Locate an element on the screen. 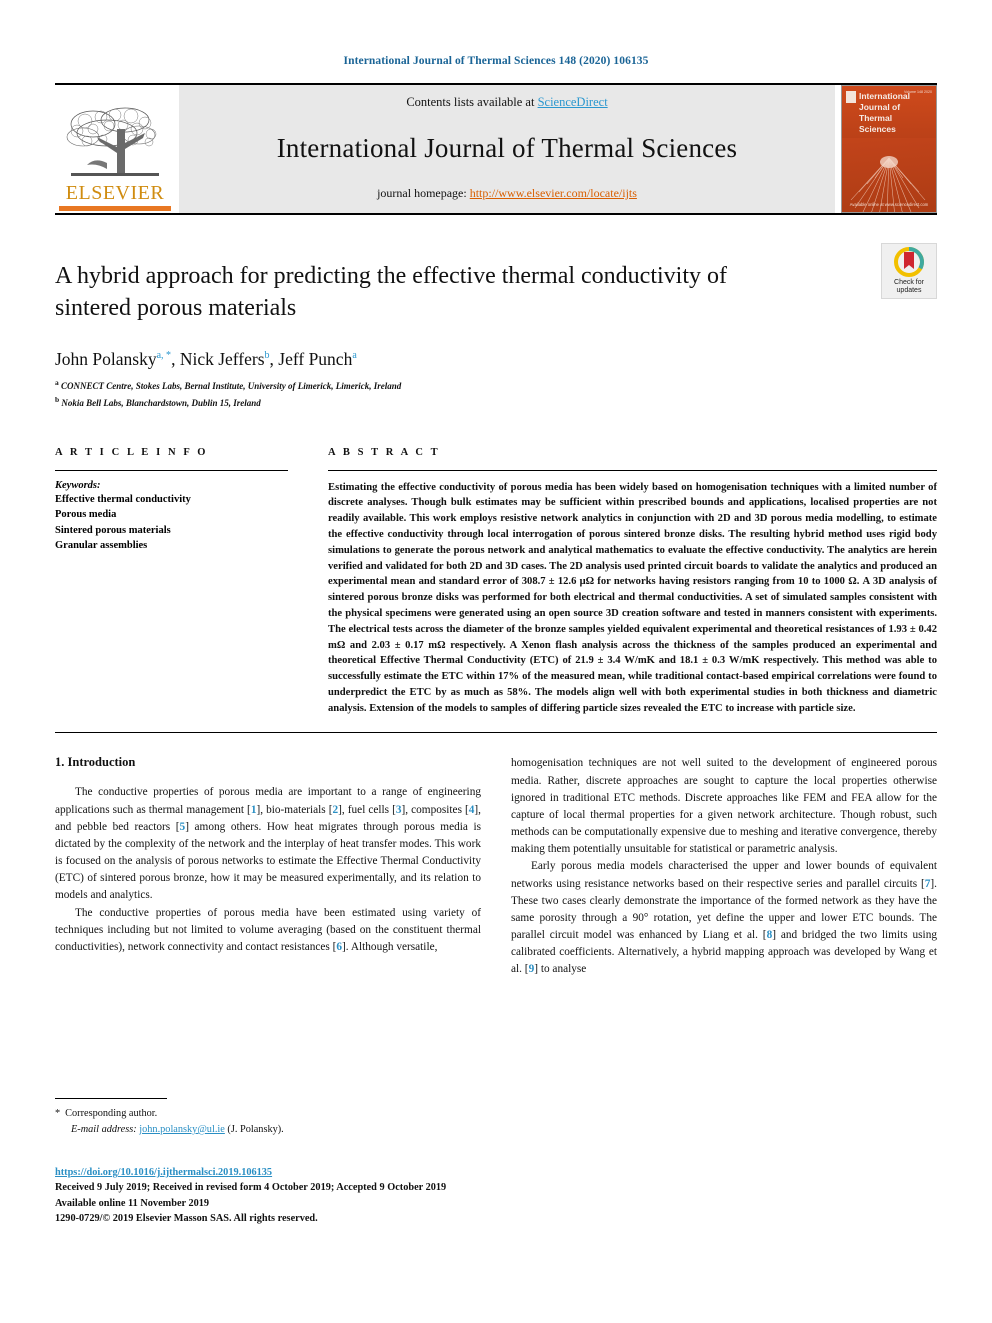 This screenshot has height=1323, width=992. citation-ref: 8 is located at coordinates (769, 934).